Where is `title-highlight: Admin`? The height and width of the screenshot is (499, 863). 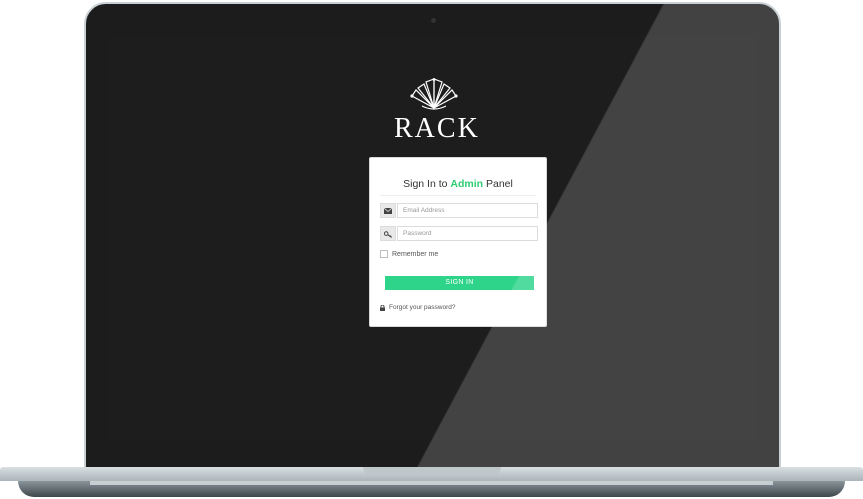
title-highlight: Admin is located at coordinates (467, 184).